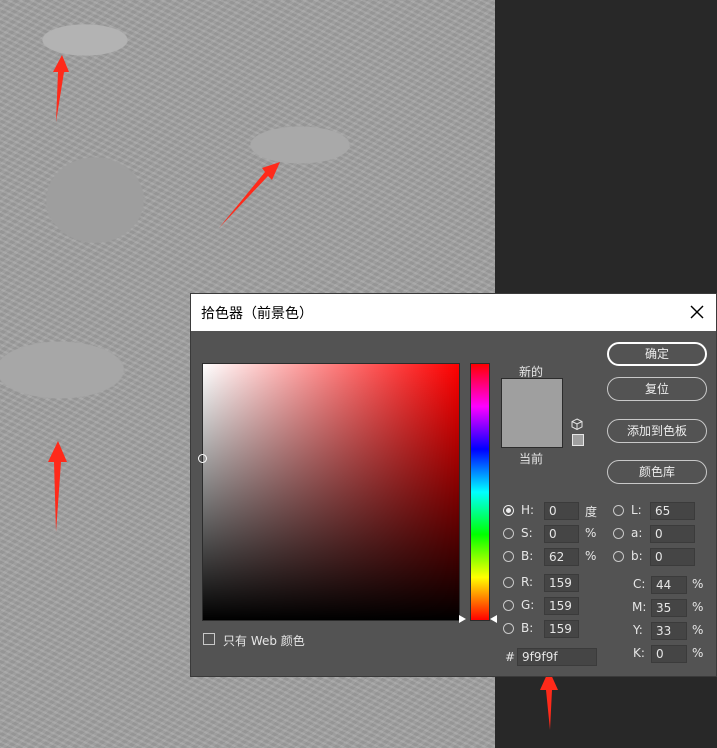 This screenshot has height=748, width=717. Describe the element at coordinates (531, 459) in the screenshot. I see `current-color-label: 当前` at that location.